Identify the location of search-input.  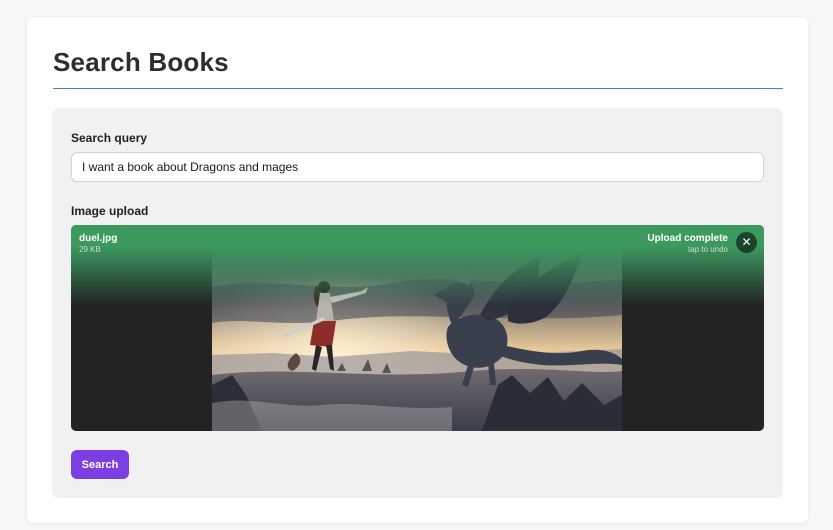
(417, 167).